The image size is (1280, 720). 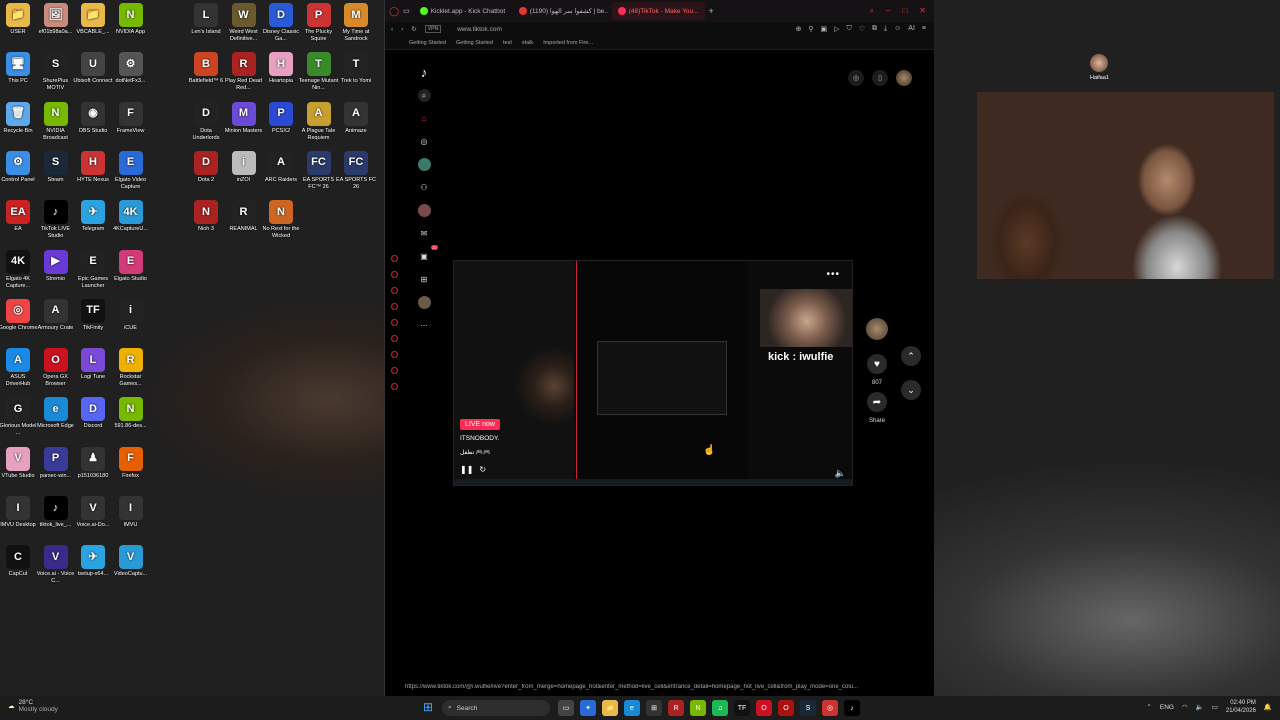 What do you see at coordinates (56, 270) in the screenshot?
I see `desktop-icon: ▶ Stremio` at bounding box center [56, 270].